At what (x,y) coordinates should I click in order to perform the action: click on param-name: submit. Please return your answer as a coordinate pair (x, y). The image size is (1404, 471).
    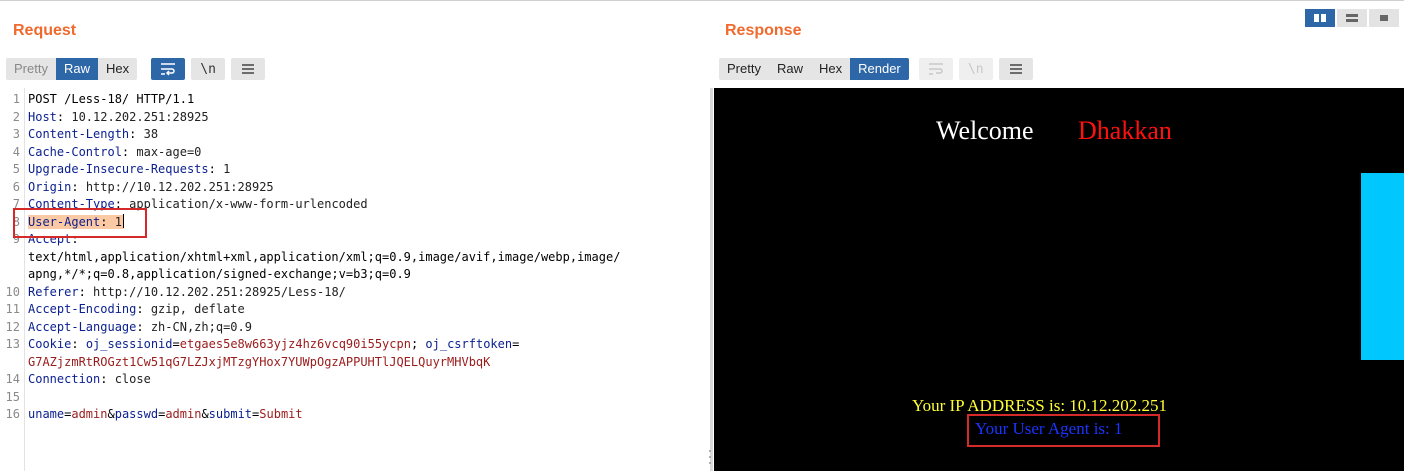
    Looking at the image, I should click on (230, 414).